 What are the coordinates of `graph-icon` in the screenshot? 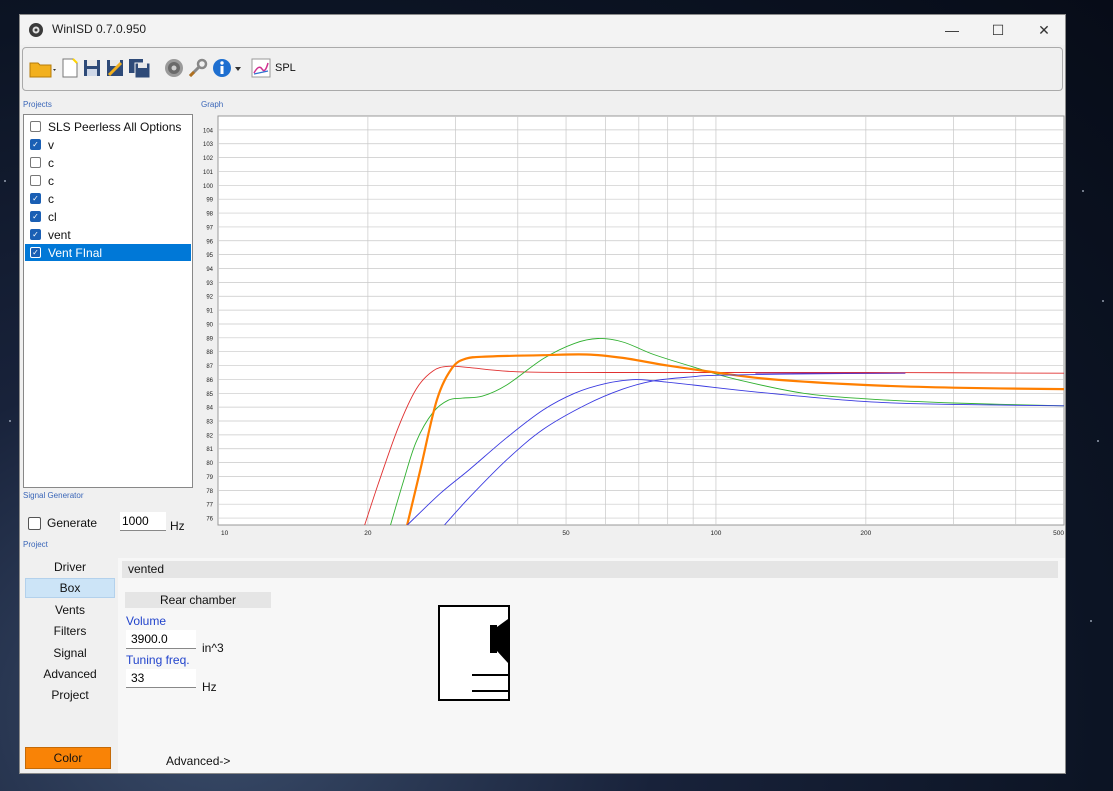 It's located at (261, 68).